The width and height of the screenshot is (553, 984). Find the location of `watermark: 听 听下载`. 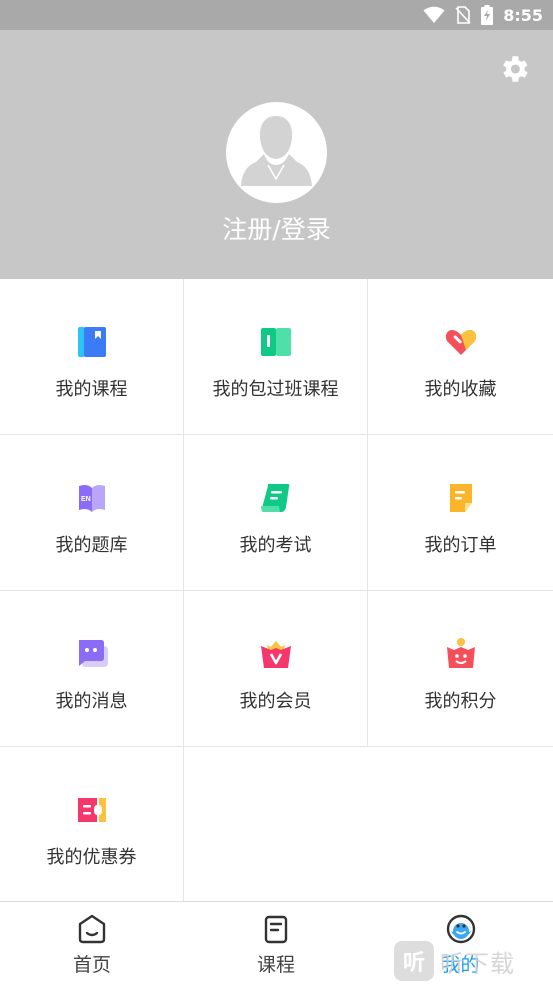

watermark: 听 听下载 is located at coordinates (473, 961).